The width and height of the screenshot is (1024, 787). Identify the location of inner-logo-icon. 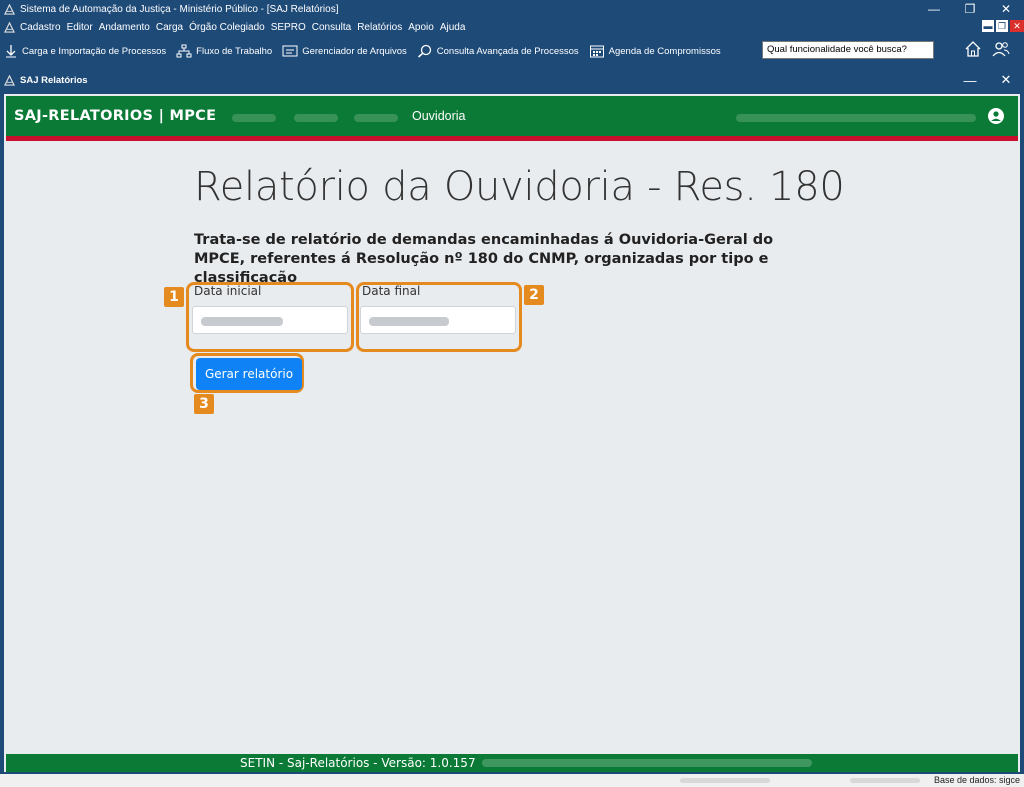
(9, 80).